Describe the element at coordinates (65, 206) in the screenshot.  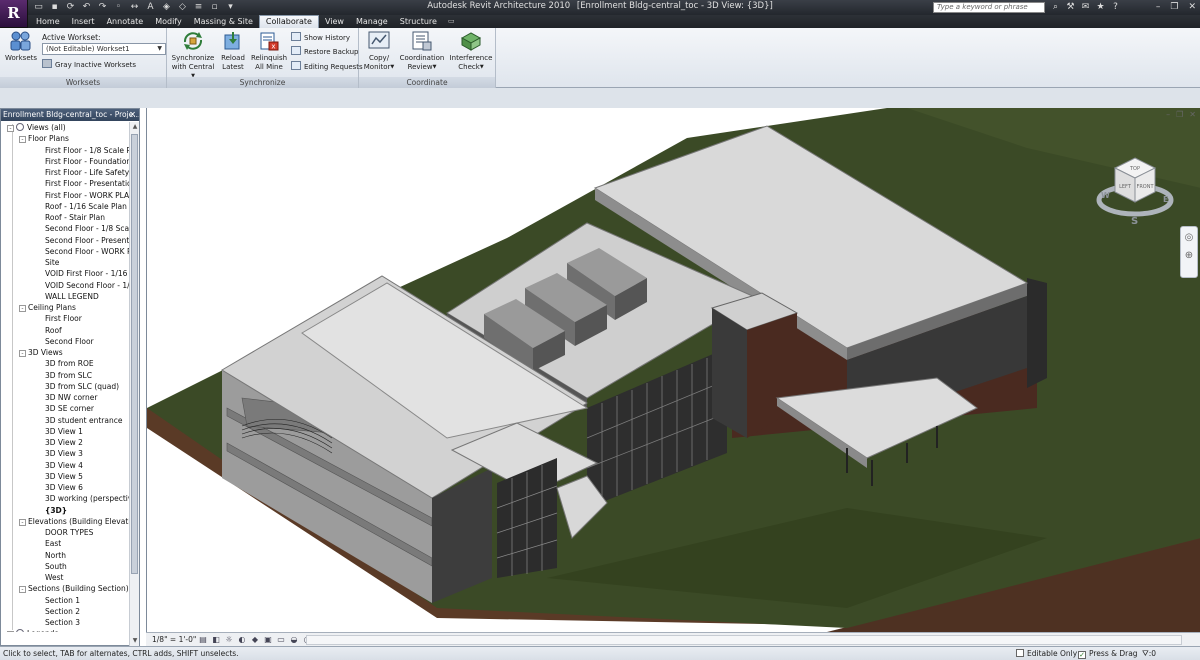
I see `browser-node: Roof - 1/16 Scale Plan` at that location.